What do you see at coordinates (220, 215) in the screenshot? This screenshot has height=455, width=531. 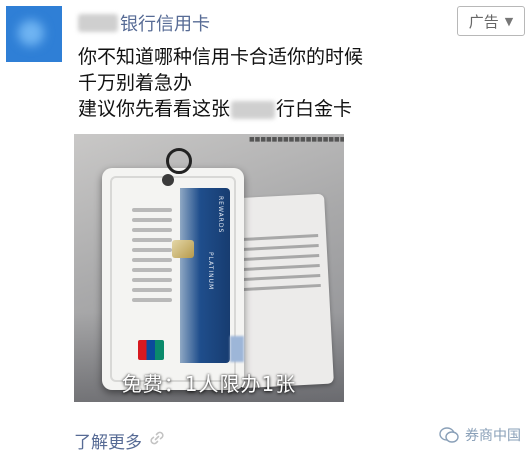 I see `card-text-rewards: REWARDS` at bounding box center [220, 215].